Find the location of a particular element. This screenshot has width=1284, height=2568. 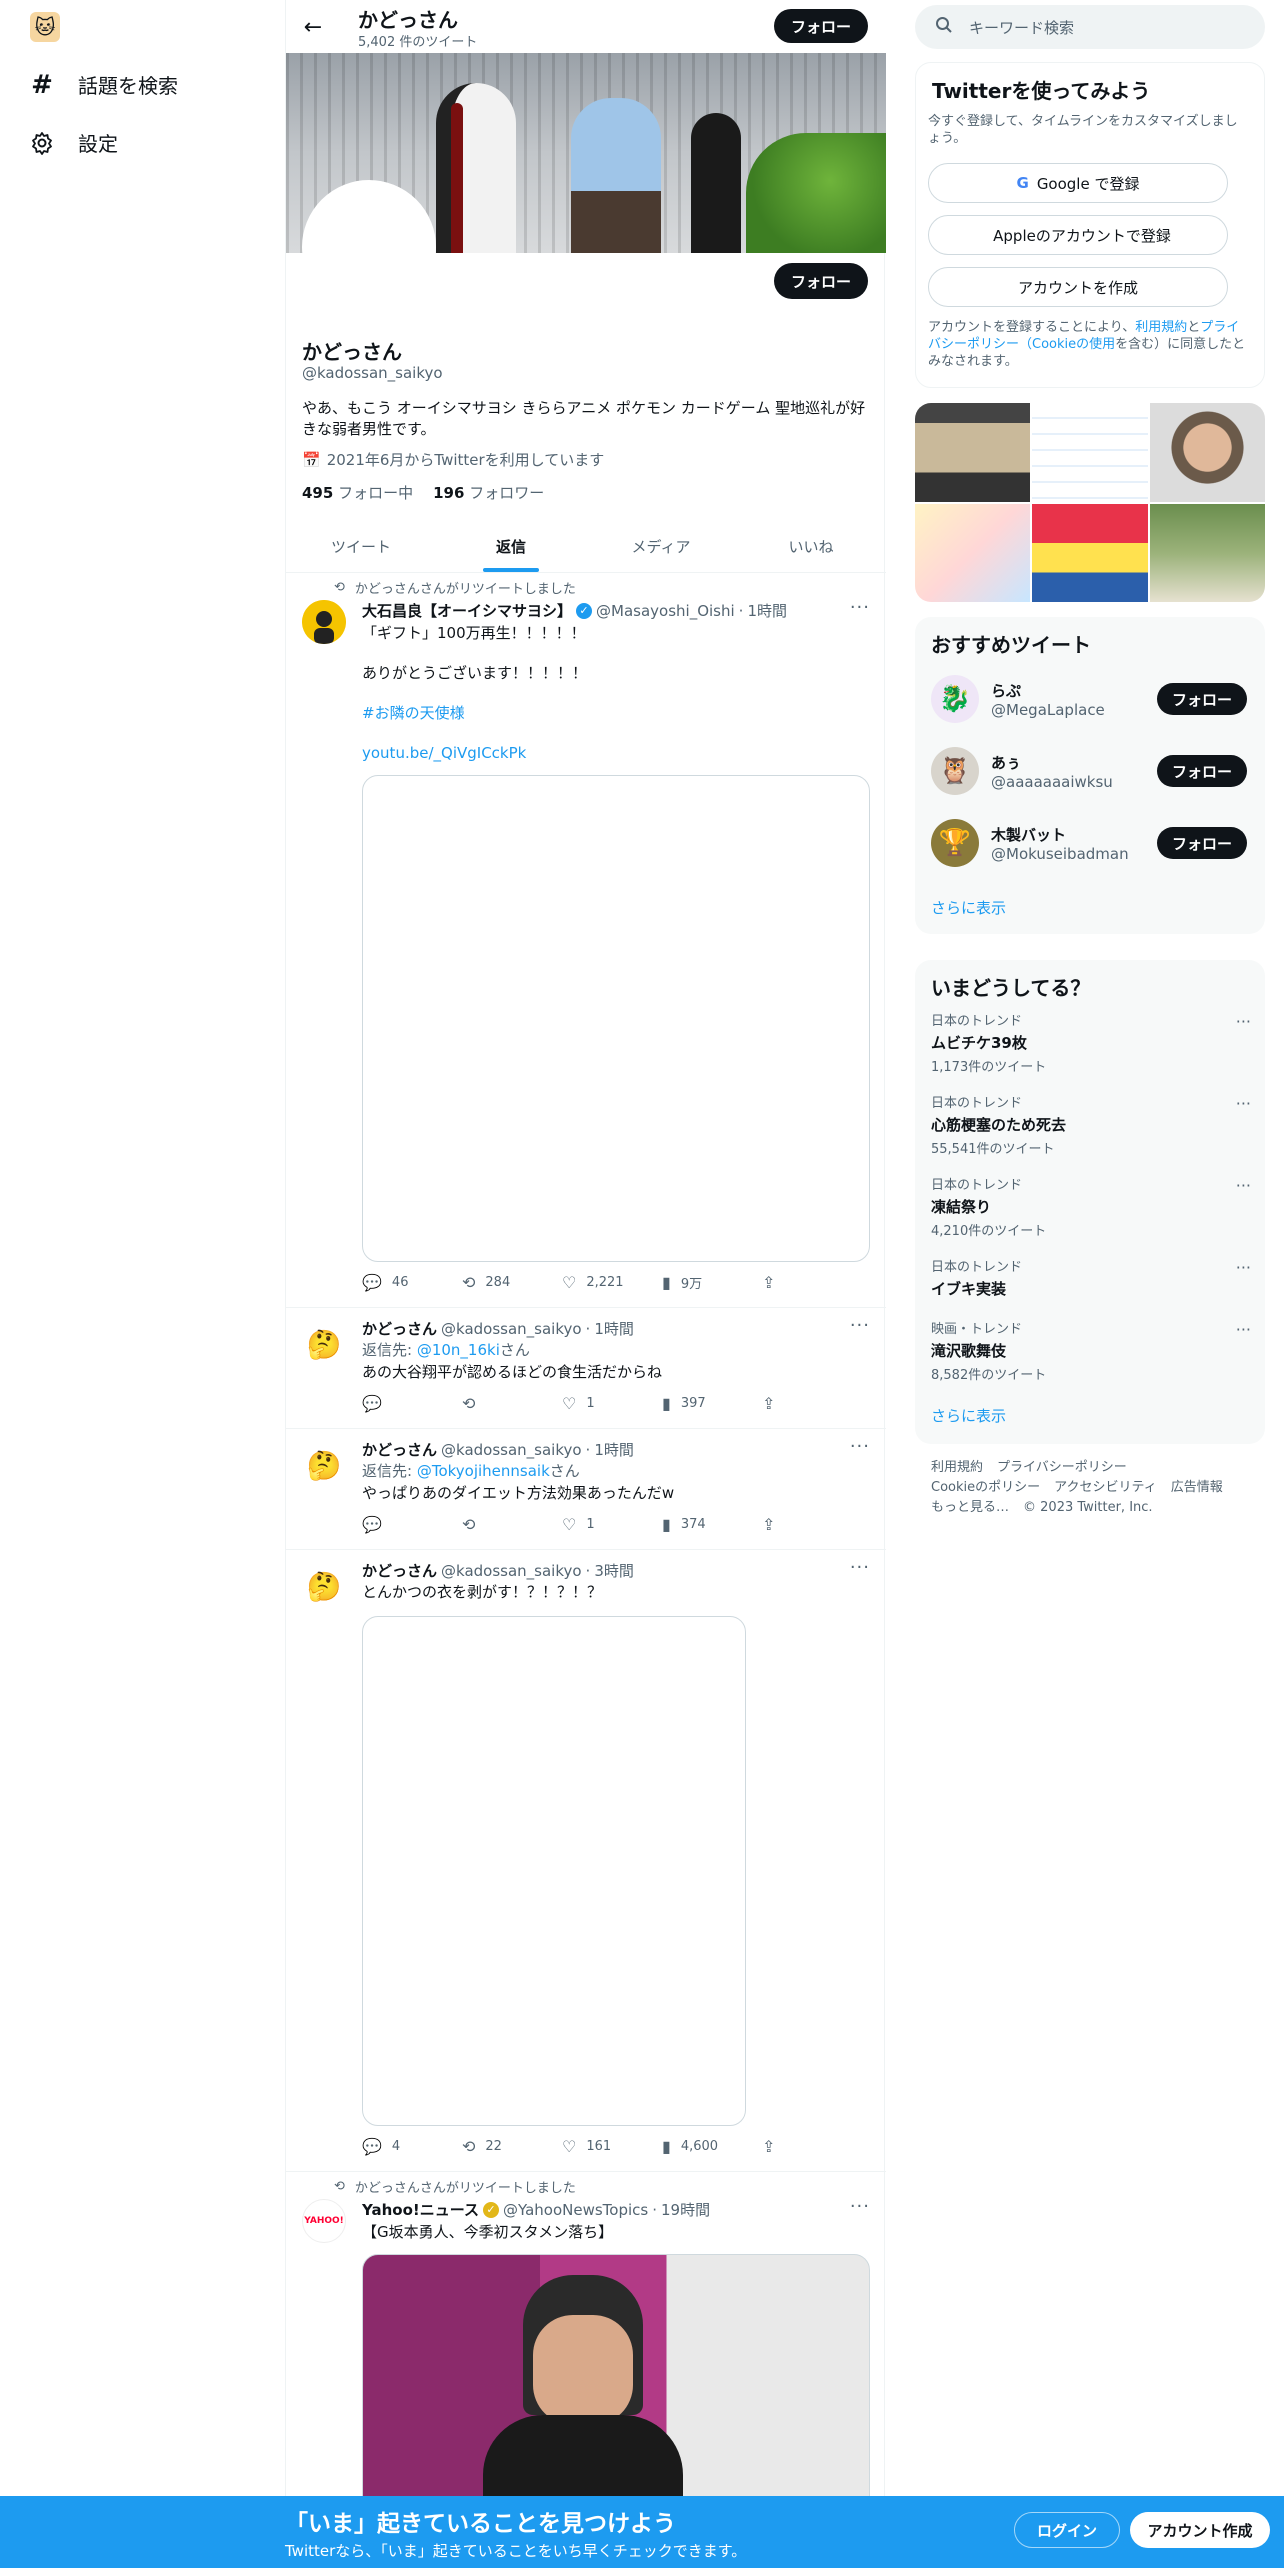

nav-item-explore: # 話題を検索 is located at coordinates (103, 85).